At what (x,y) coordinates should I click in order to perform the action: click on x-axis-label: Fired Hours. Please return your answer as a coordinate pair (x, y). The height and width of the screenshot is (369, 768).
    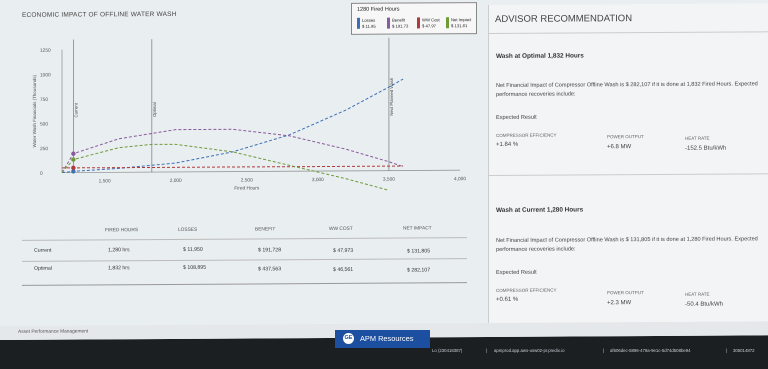
    Looking at the image, I should click on (247, 188).